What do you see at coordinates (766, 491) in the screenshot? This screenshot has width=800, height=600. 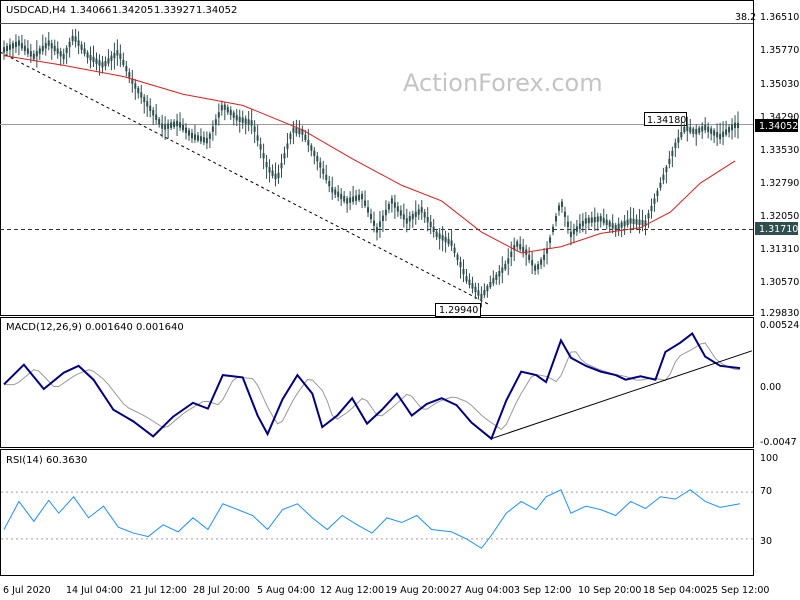 I see `rsi-tick-label: 70` at bounding box center [766, 491].